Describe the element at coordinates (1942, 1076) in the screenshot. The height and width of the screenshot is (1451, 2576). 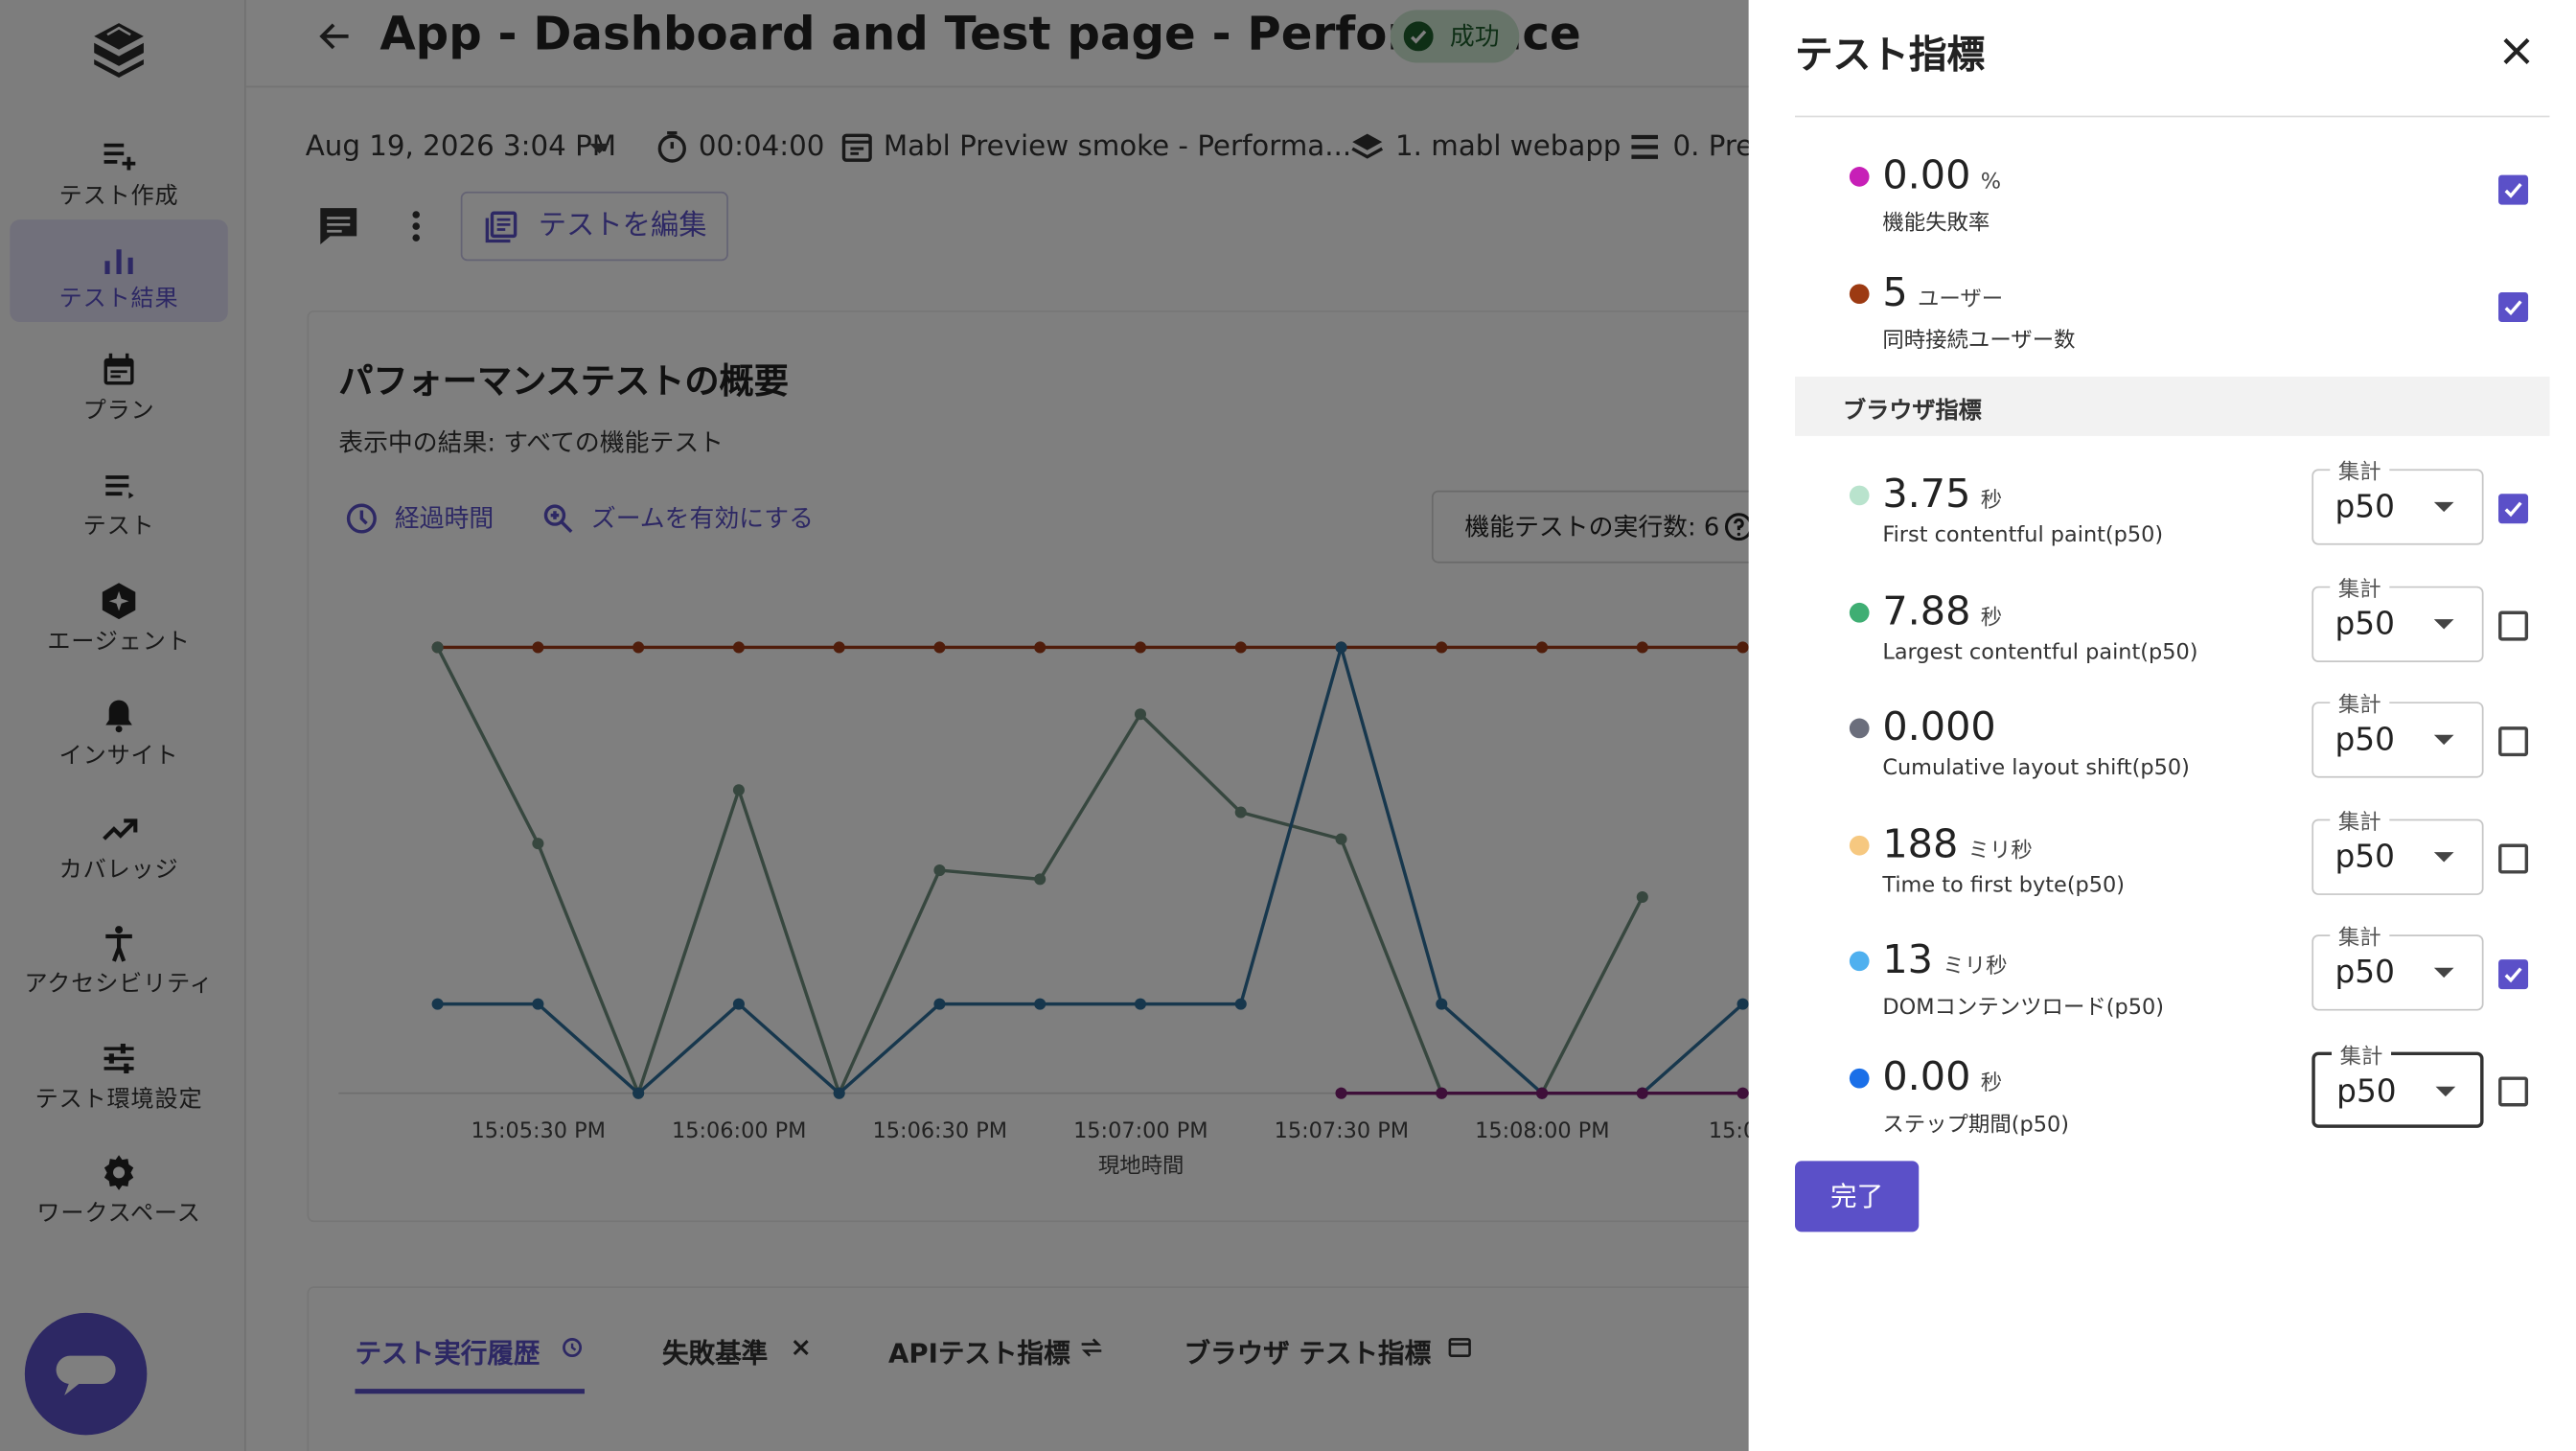
I see `metric-value: 0.00 秒` at that location.